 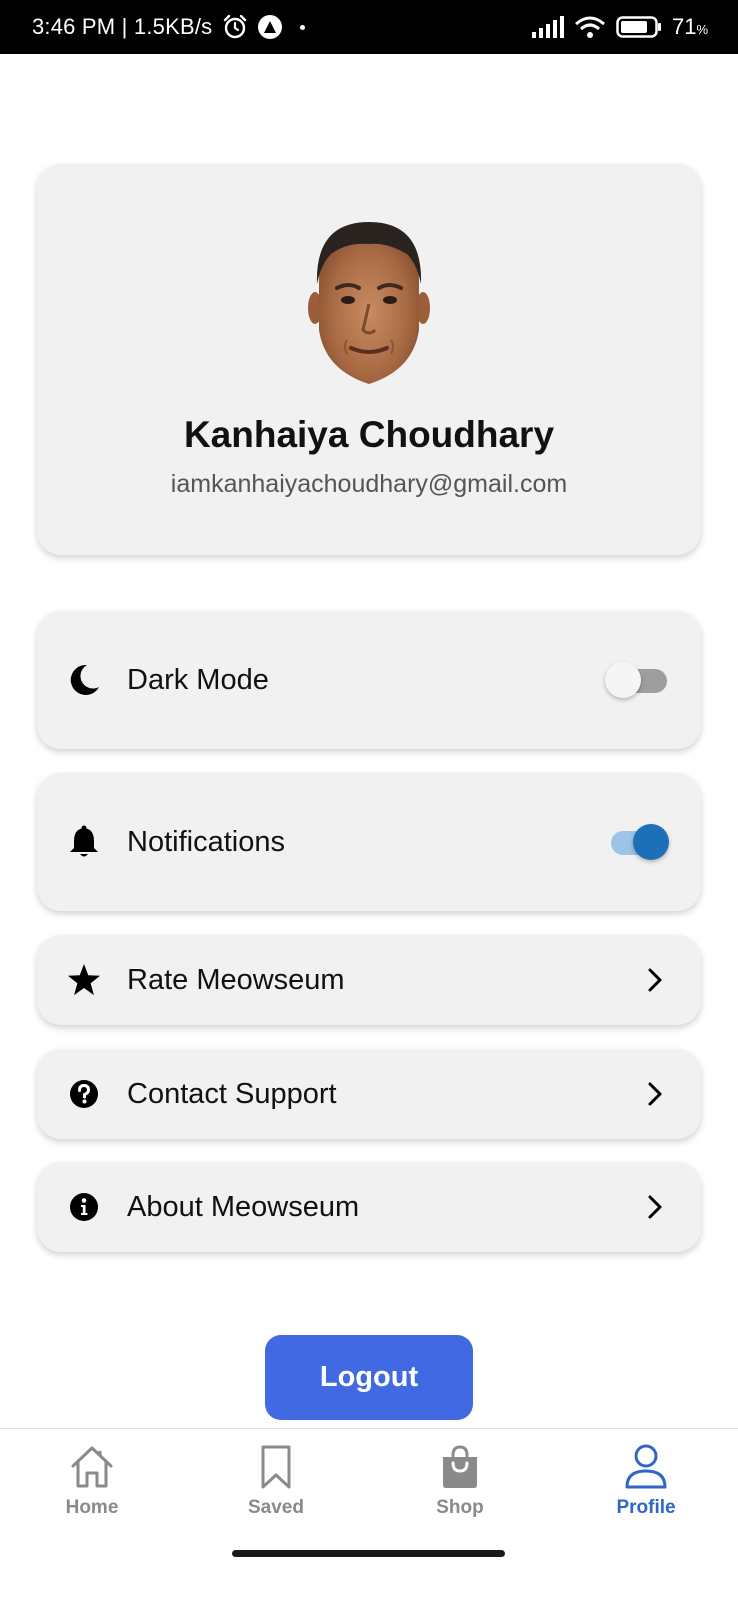 What do you see at coordinates (369, 680) in the screenshot?
I see `dark-mode-row: Dark Mode` at bounding box center [369, 680].